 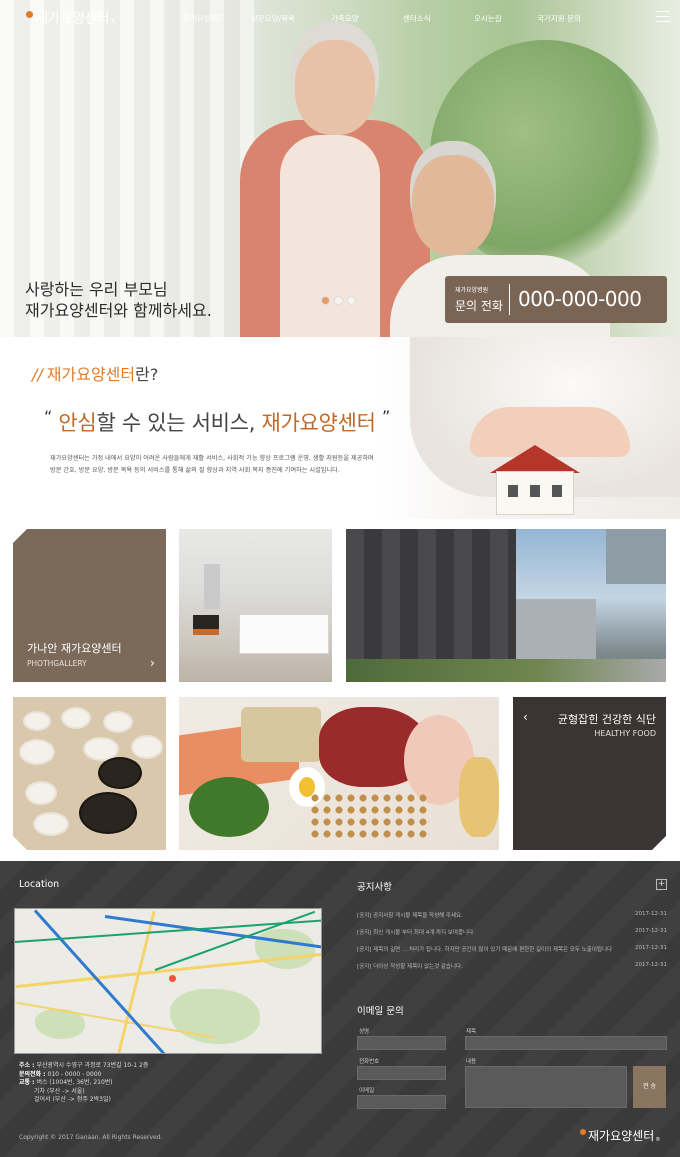 I want to click on phone-number: 000-000-000, so click(x=580, y=299).